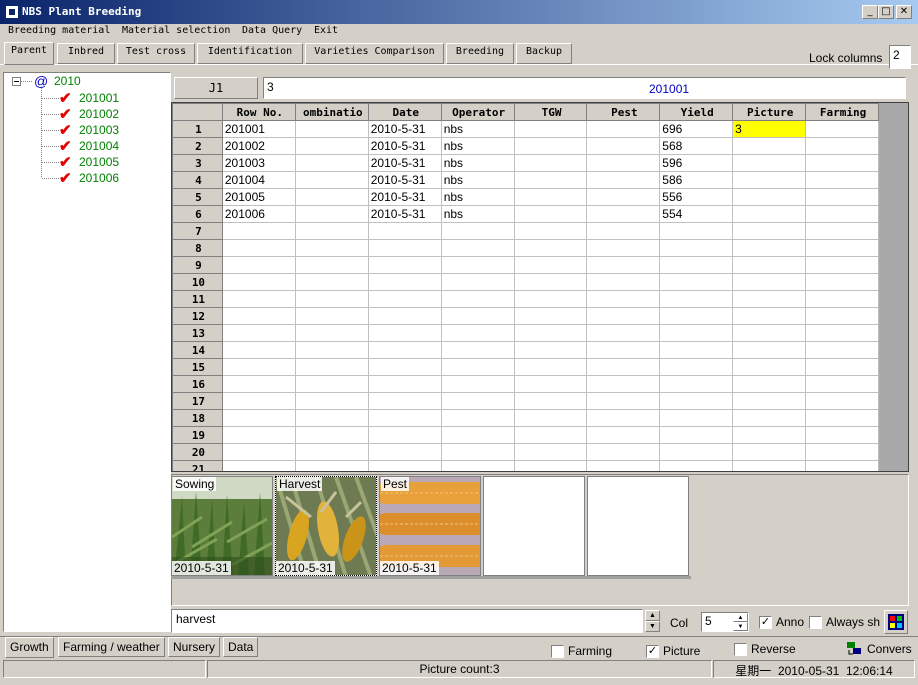  What do you see at coordinates (197, 367) in the screenshot?
I see `row-header: 15` at bounding box center [197, 367].